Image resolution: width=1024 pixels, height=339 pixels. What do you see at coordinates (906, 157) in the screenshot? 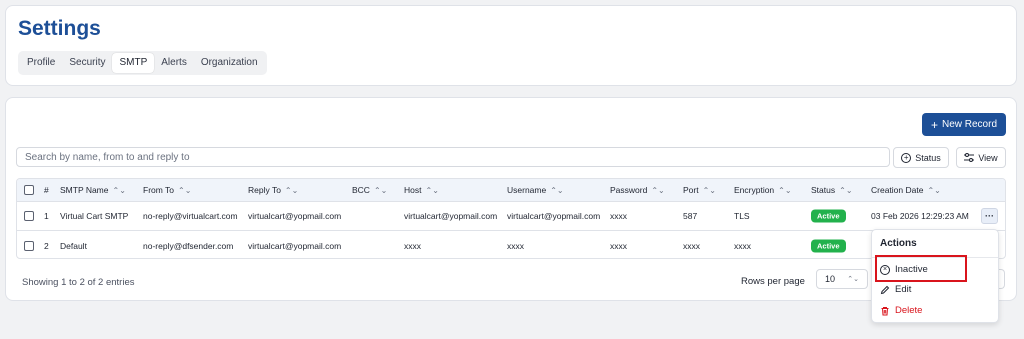
I see `plus-circle-icon: +` at bounding box center [906, 157].